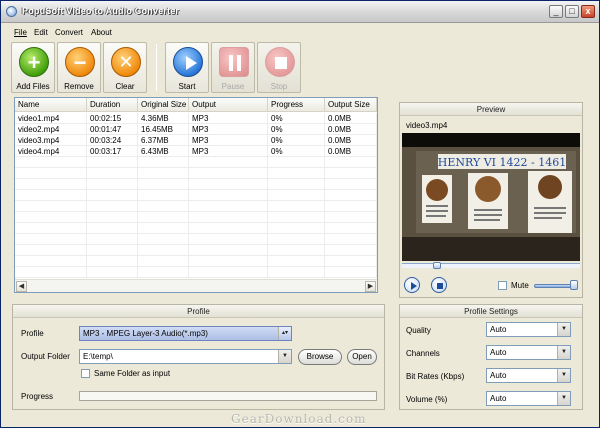 The width and height of the screenshot is (600, 428). What do you see at coordinates (125, 86) in the screenshot?
I see `clear-label: Clear` at bounding box center [125, 86].